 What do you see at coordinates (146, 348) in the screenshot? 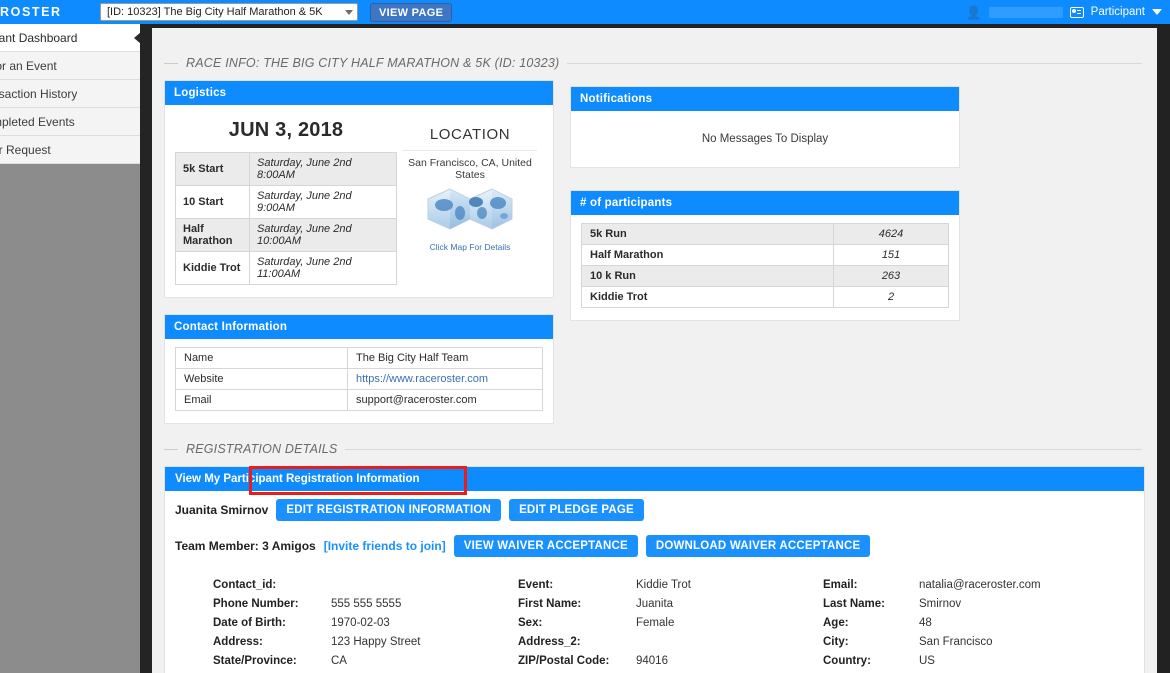
I see `sidebar-divider` at bounding box center [146, 348].